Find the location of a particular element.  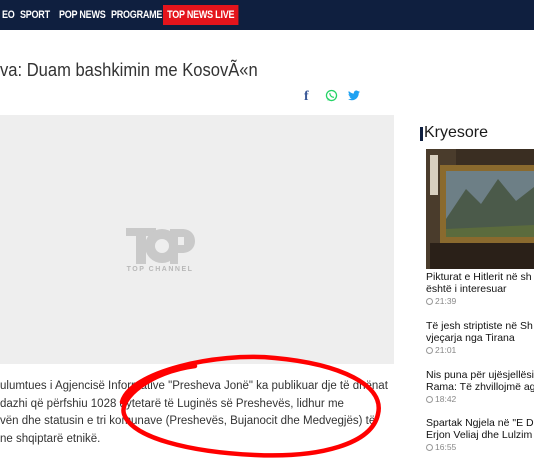

news-headline: Nis puna për ujësjellësi is located at coordinates (480, 375).